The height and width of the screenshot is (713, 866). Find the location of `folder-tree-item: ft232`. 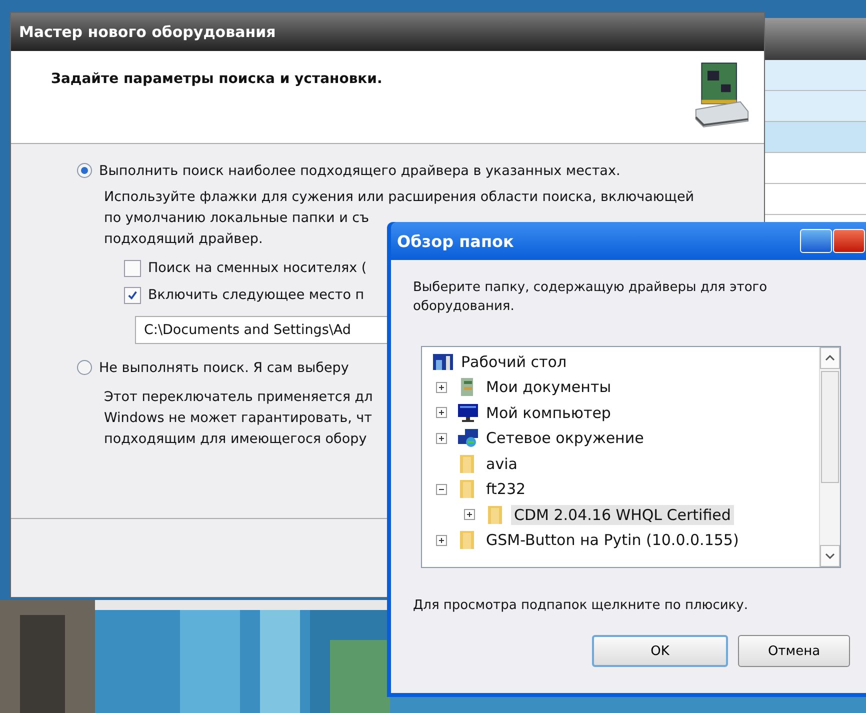

folder-tree-item: ft232 is located at coordinates (506, 489).